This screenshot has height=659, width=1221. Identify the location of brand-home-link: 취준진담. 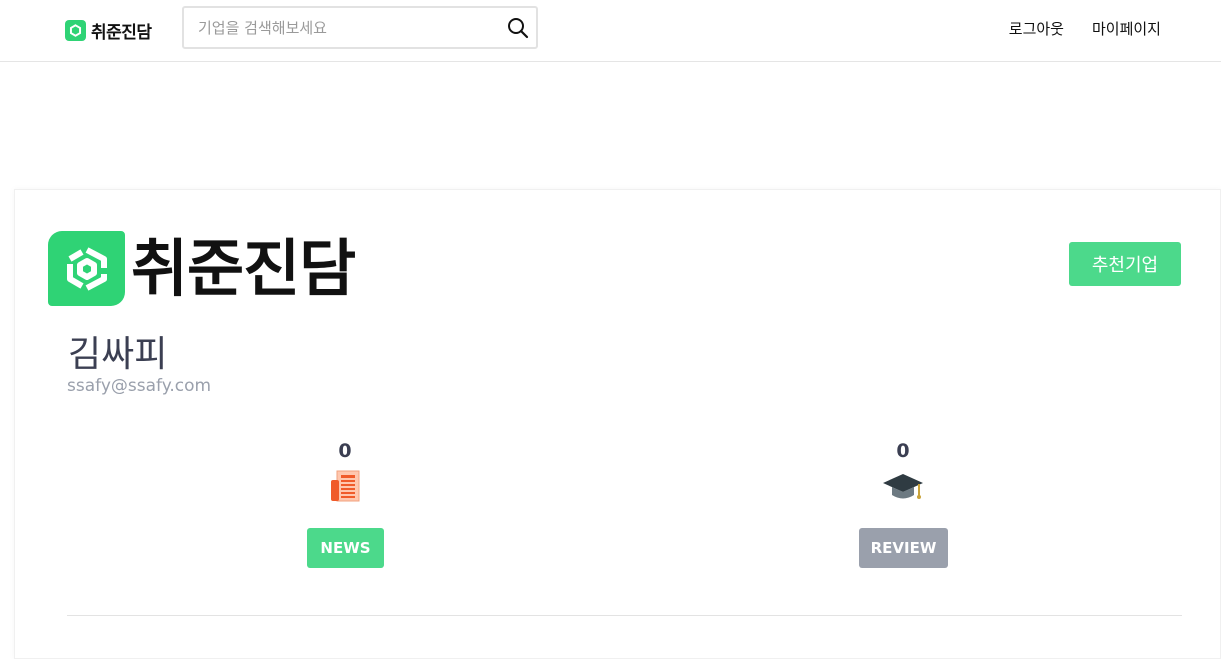
(108, 30).